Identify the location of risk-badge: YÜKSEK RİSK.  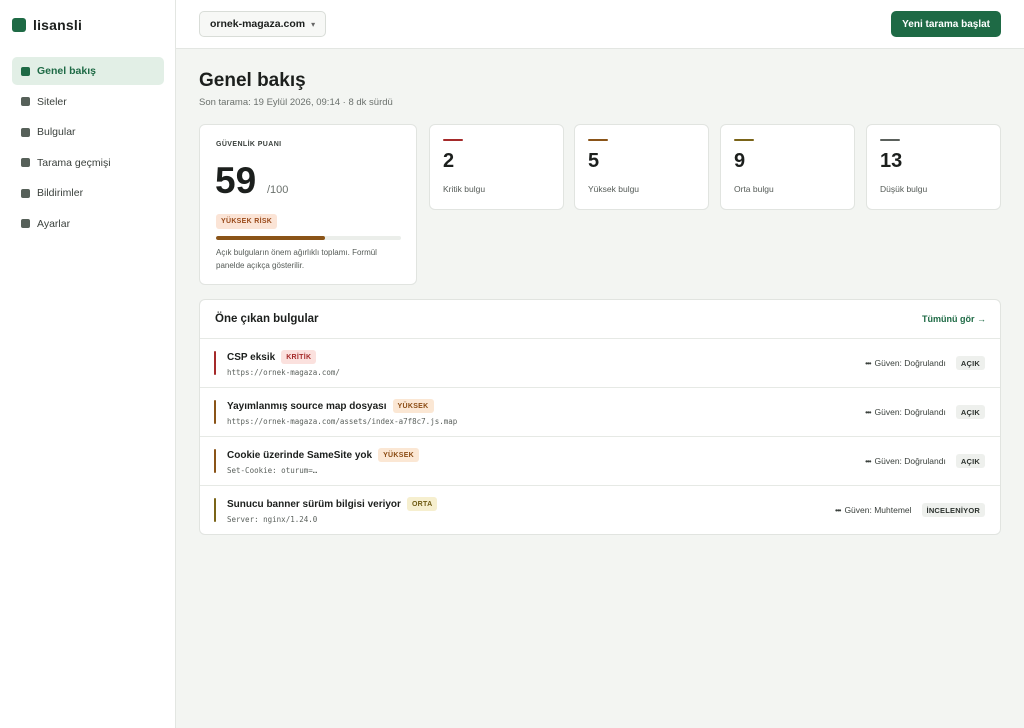
(247, 221).